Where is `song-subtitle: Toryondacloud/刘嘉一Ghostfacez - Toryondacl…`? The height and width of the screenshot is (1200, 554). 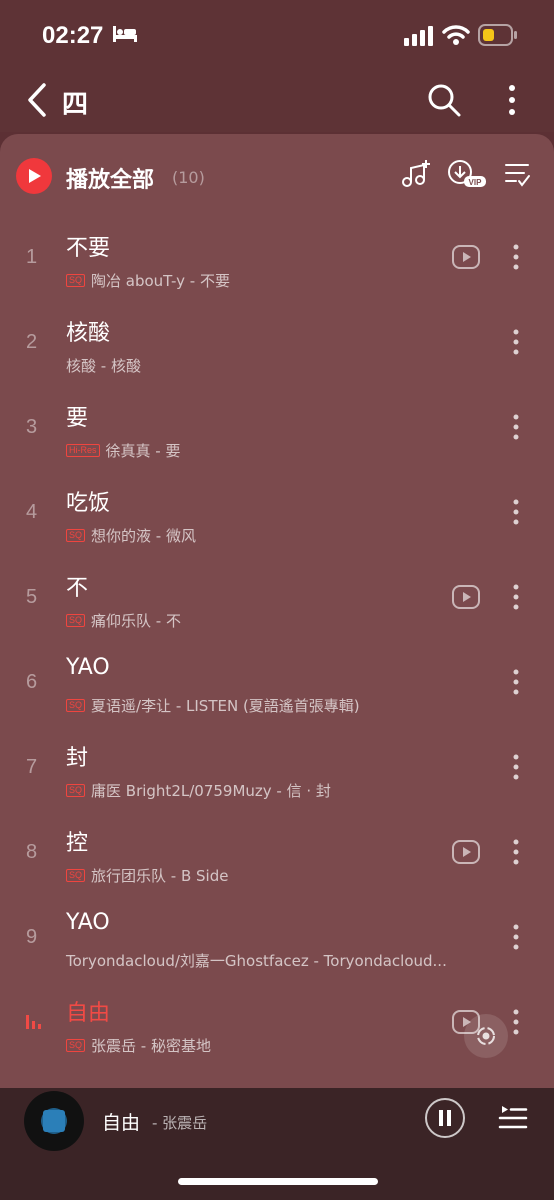
song-subtitle: Toryondacloud/刘嘉一Ghostfacez - Toryondacl… is located at coordinates (256, 960).